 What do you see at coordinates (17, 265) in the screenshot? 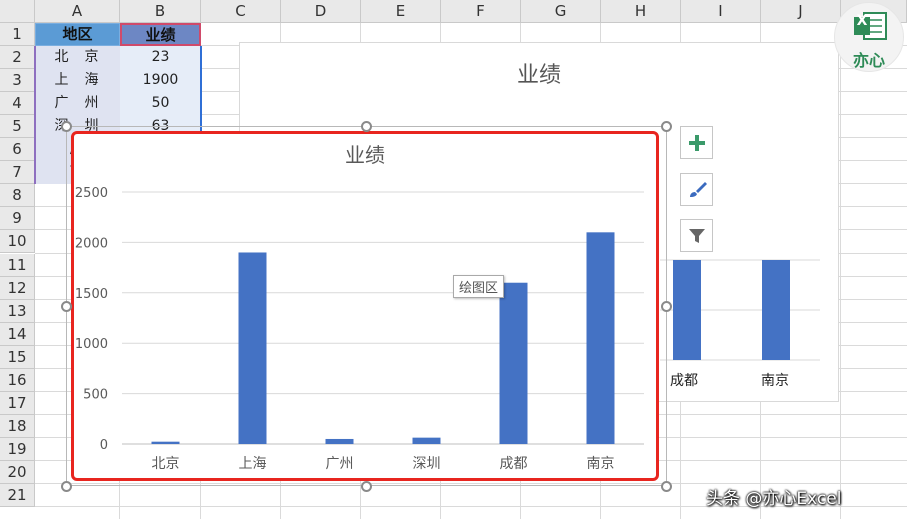
I see `row-header-11: 11` at bounding box center [17, 265].